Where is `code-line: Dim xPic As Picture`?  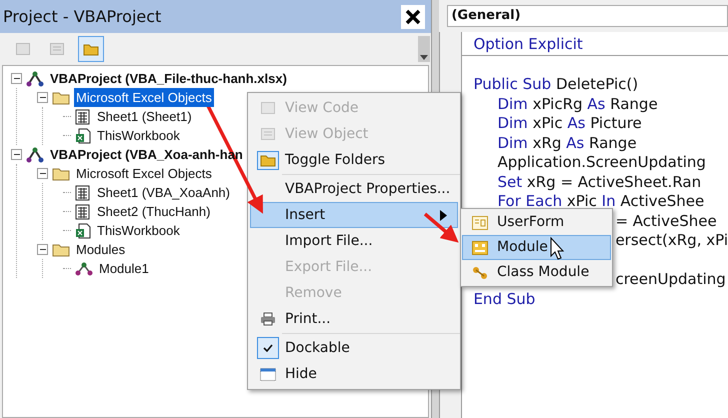 code-line: Dim xPic As Picture is located at coordinates (569, 124).